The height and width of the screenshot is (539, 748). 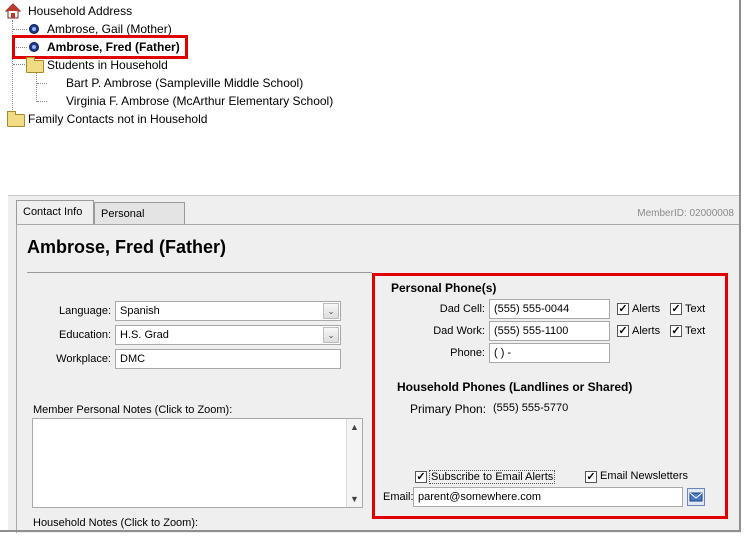 I want to click on window-right-border, so click(x=740, y=265).